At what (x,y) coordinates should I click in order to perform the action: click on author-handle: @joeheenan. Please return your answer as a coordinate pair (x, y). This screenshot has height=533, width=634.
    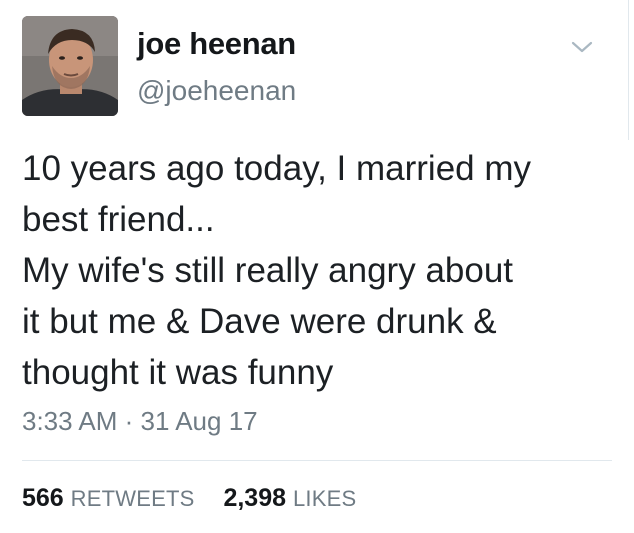
    Looking at the image, I should click on (216, 91).